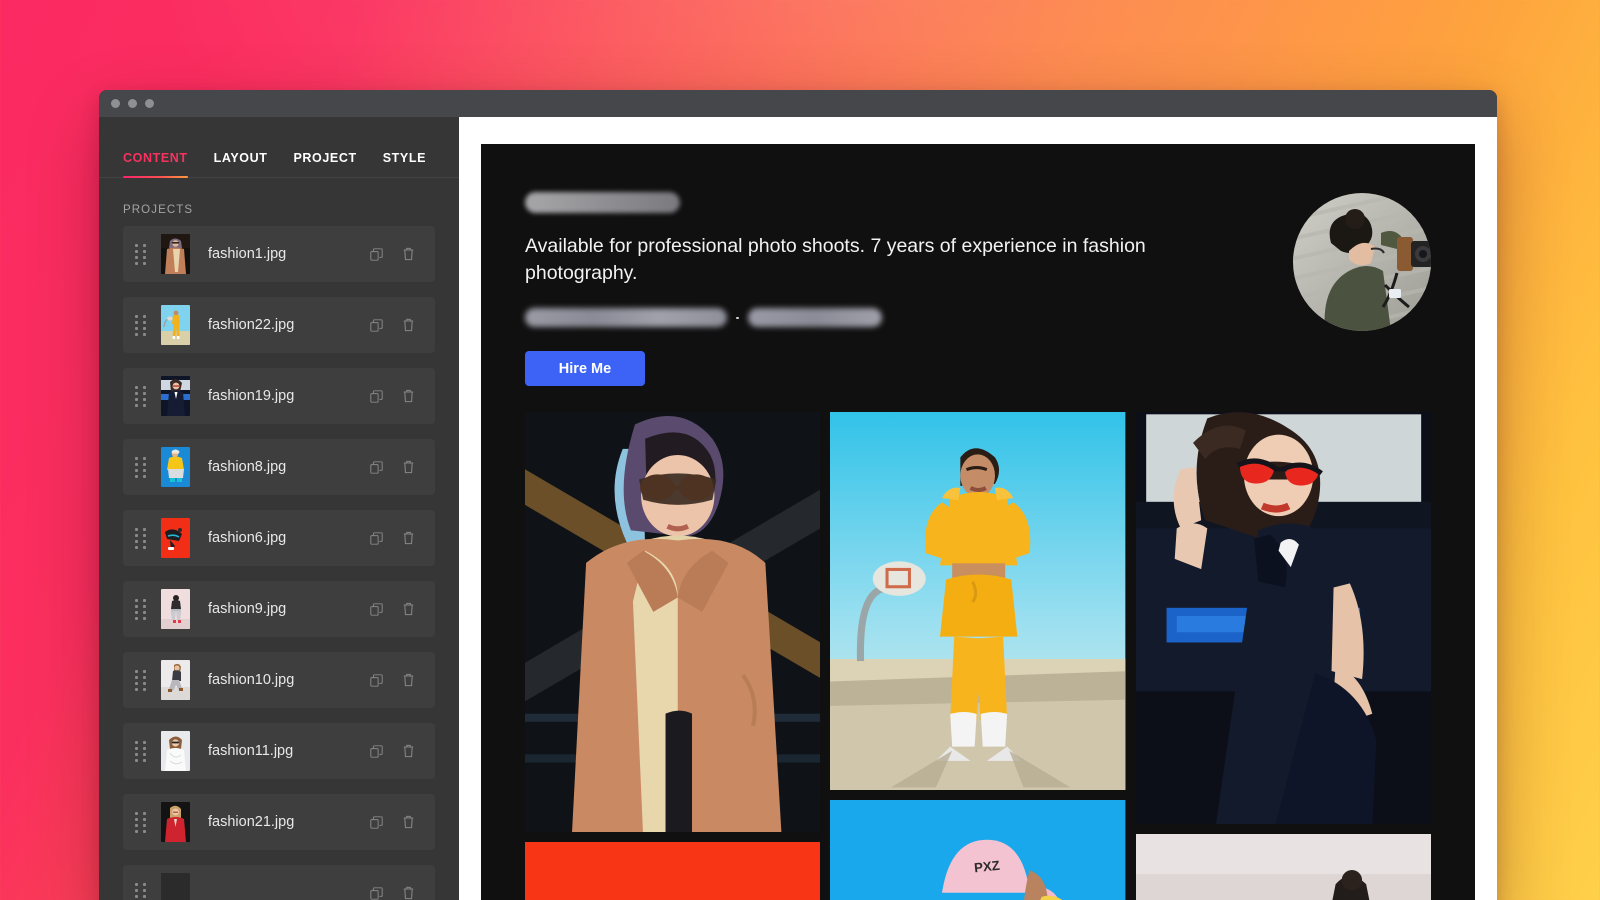 This screenshot has width=1600, height=900. I want to click on meta-placeholder-a, so click(626, 318).